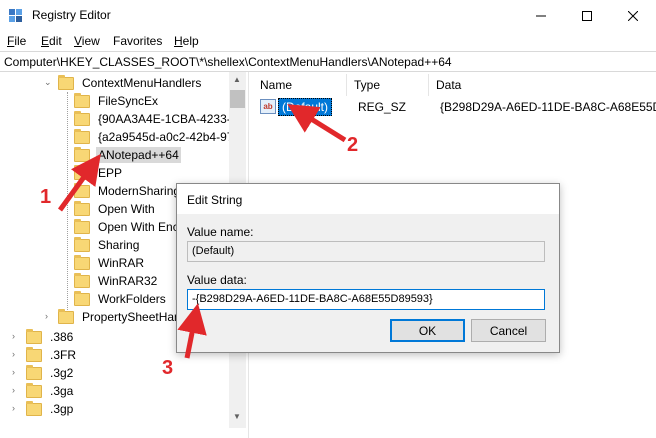  I want to click on tree-item-workfolders: WorkFolders, so click(121, 299).